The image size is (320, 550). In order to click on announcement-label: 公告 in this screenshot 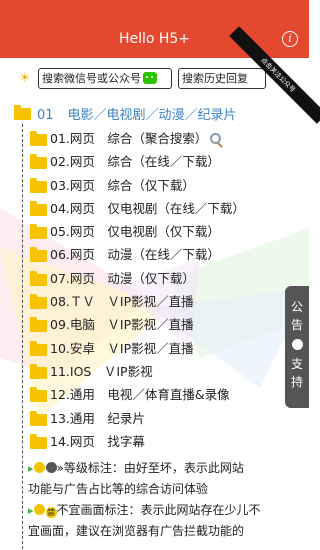, I will do `click(296, 316)`.